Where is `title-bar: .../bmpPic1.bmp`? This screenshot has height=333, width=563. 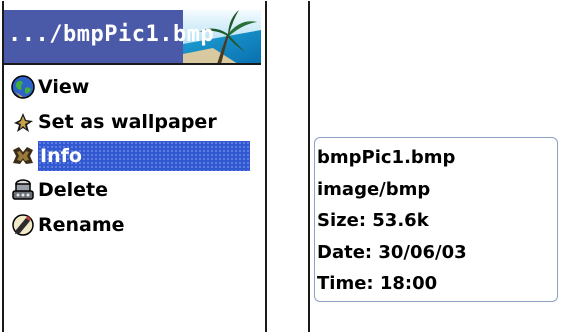
title-bar: .../bmpPic1.bmp is located at coordinates (132, 37).